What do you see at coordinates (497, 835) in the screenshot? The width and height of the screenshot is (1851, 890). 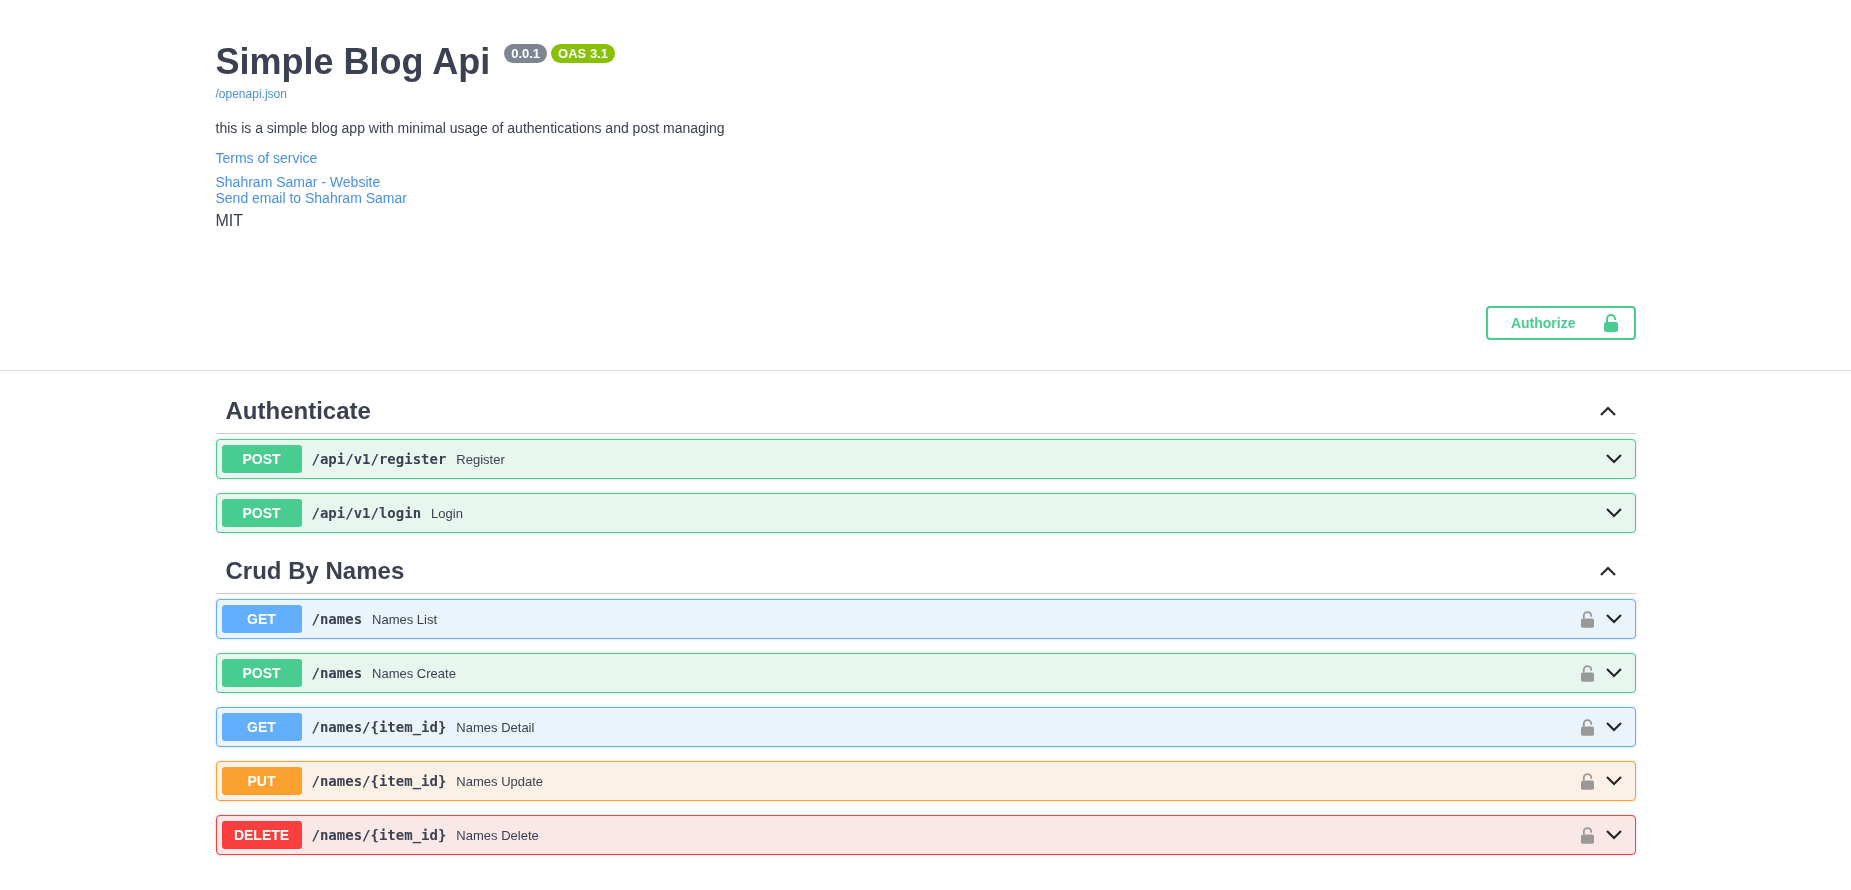 I see `endpoint-summary: Names Delete` at bounding box center [497, 835].